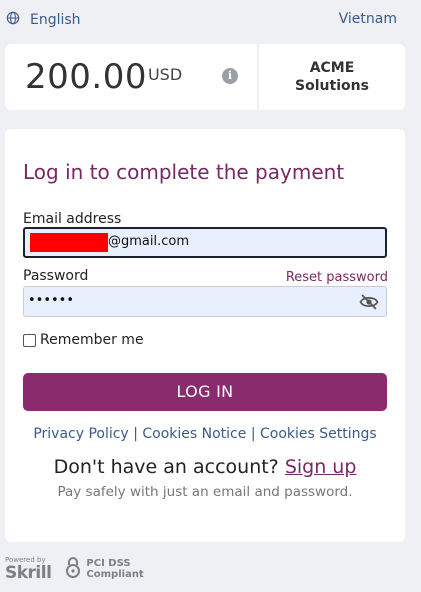  I want to click on pci-line2: Compliant, so click(115, 574).